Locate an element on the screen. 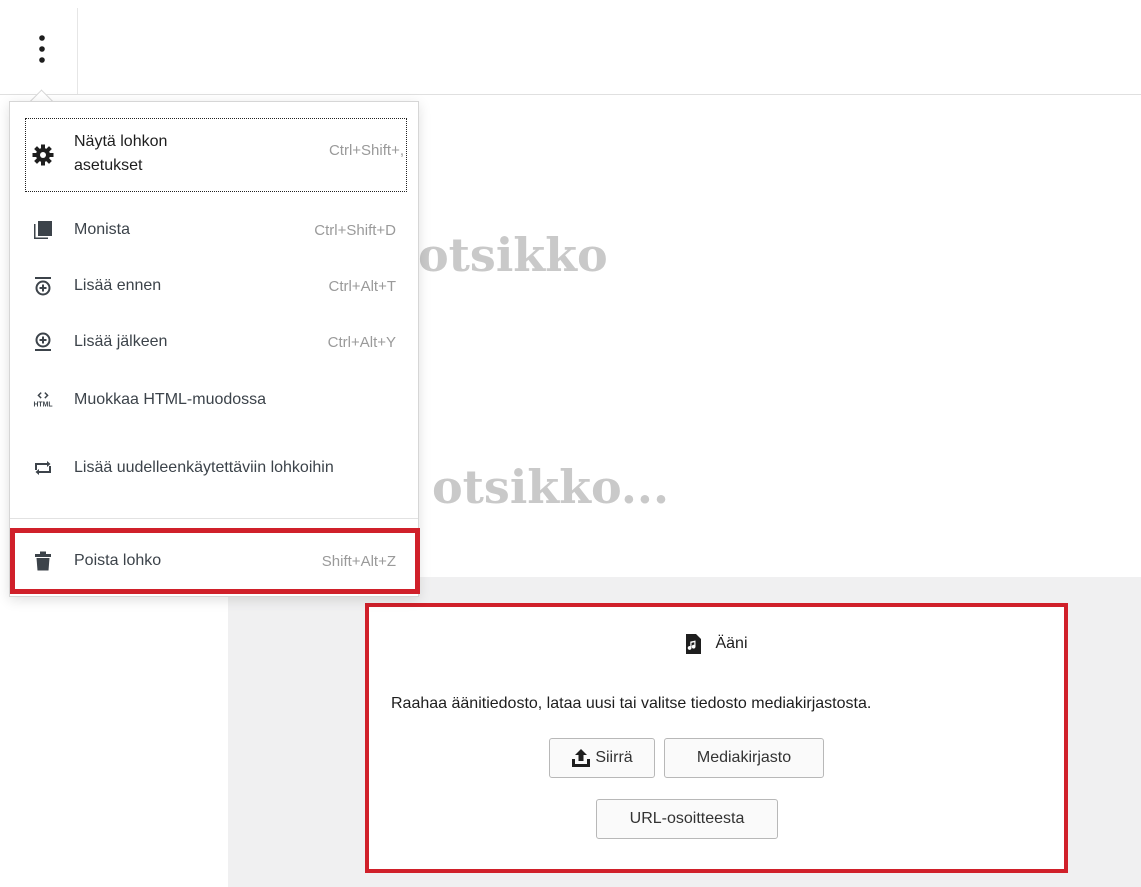 This screenshot has width=1141, height=887. upload-button: Siirrä is located at coordinates (602, 758).